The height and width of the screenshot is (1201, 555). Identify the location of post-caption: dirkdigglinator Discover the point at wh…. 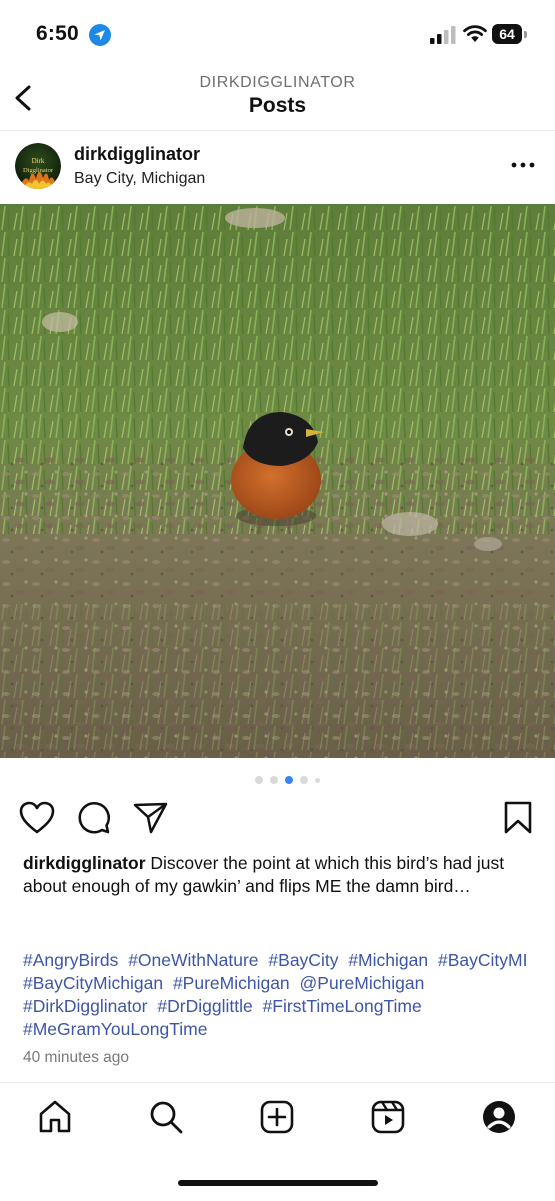
(278, 875).